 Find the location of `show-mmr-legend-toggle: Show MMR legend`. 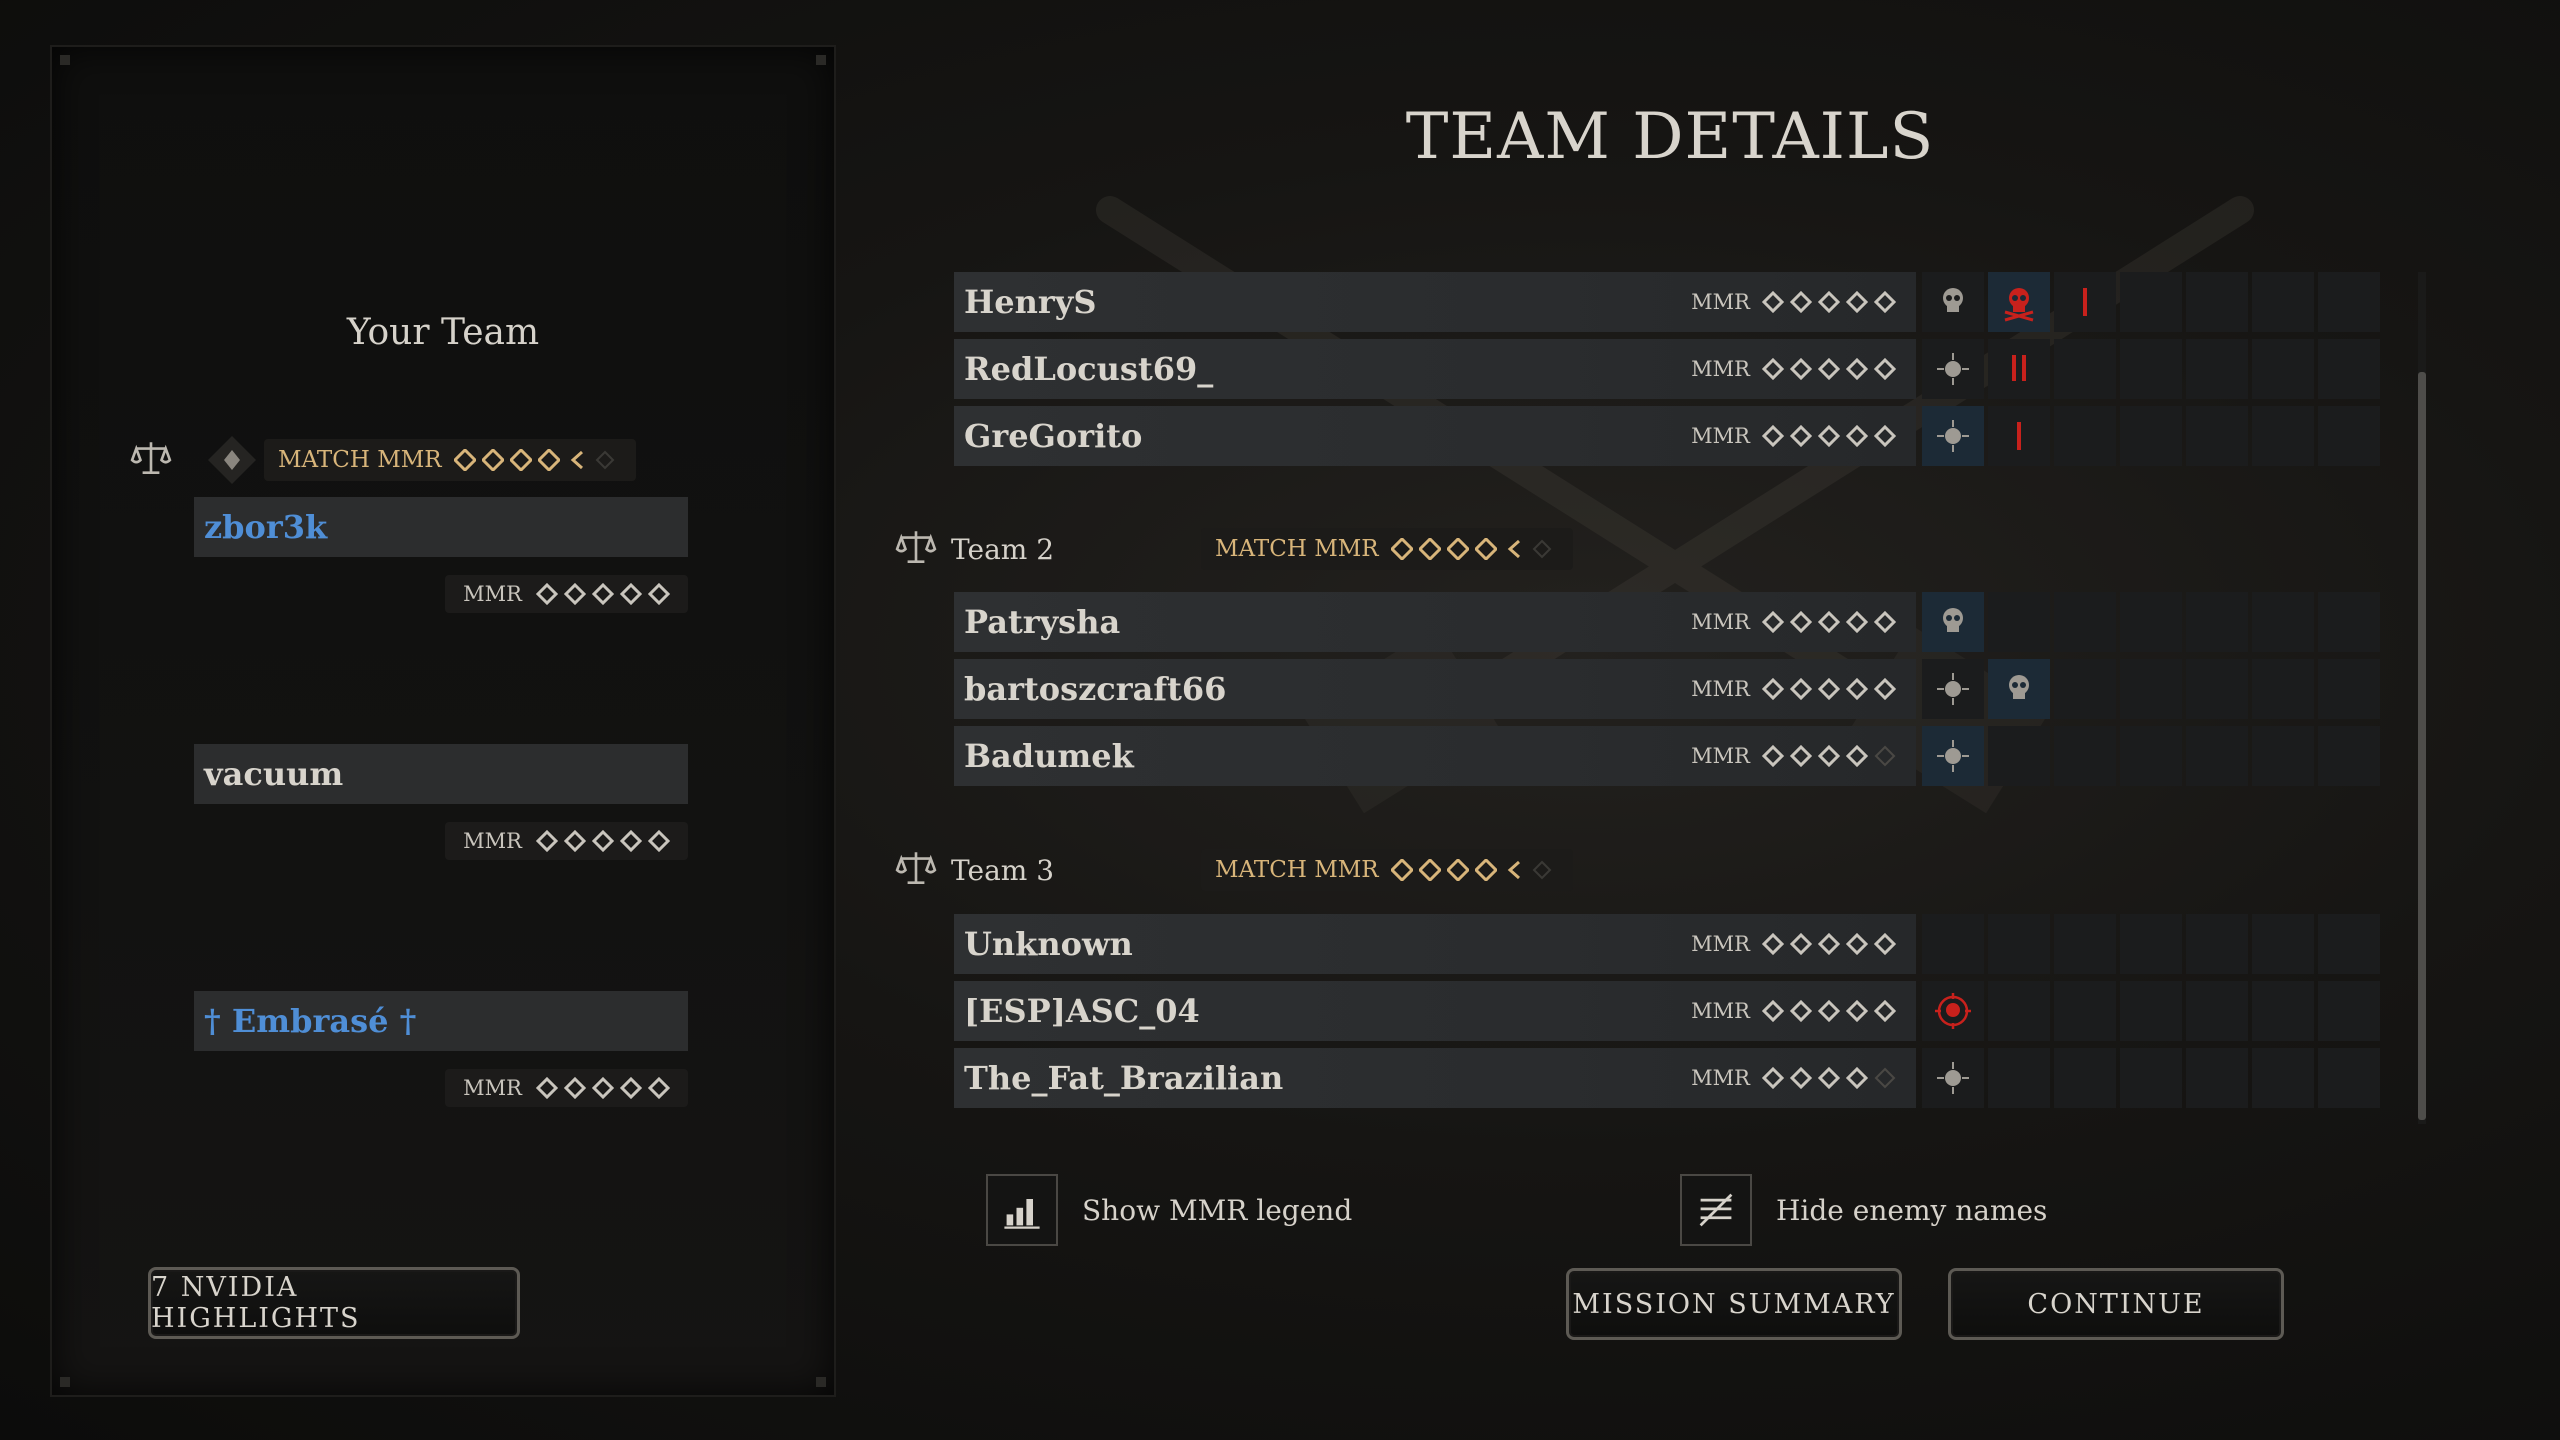

show-mmr-legend-toggle: Show MMR legend is located at coordinates (1169, 1210).